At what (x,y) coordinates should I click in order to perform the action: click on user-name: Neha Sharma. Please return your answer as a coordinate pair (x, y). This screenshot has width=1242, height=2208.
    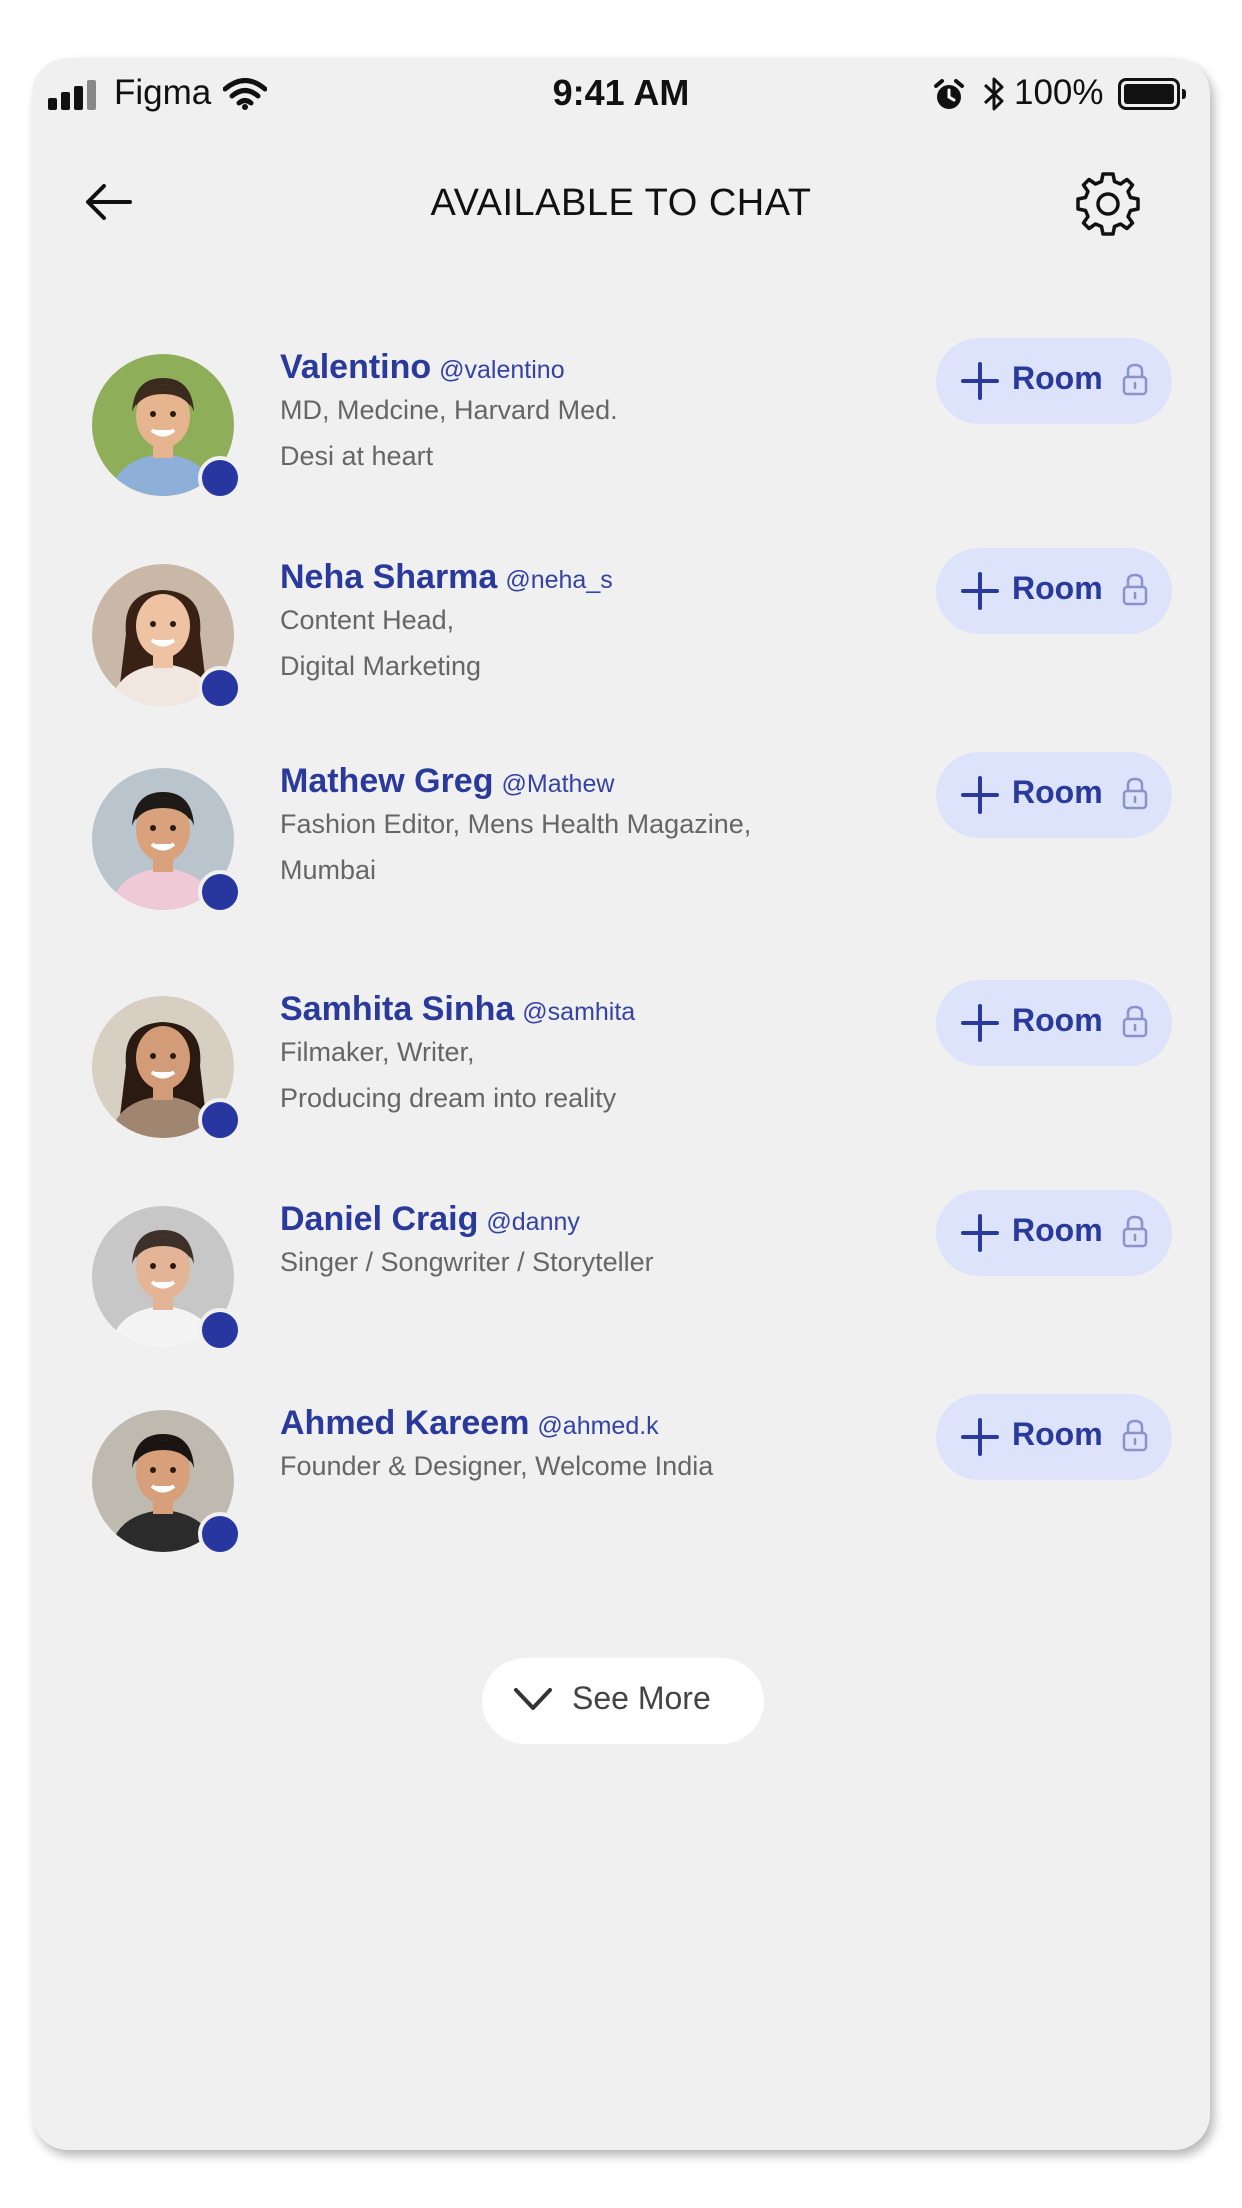
    Looking at the image, I should click on (388, 577).